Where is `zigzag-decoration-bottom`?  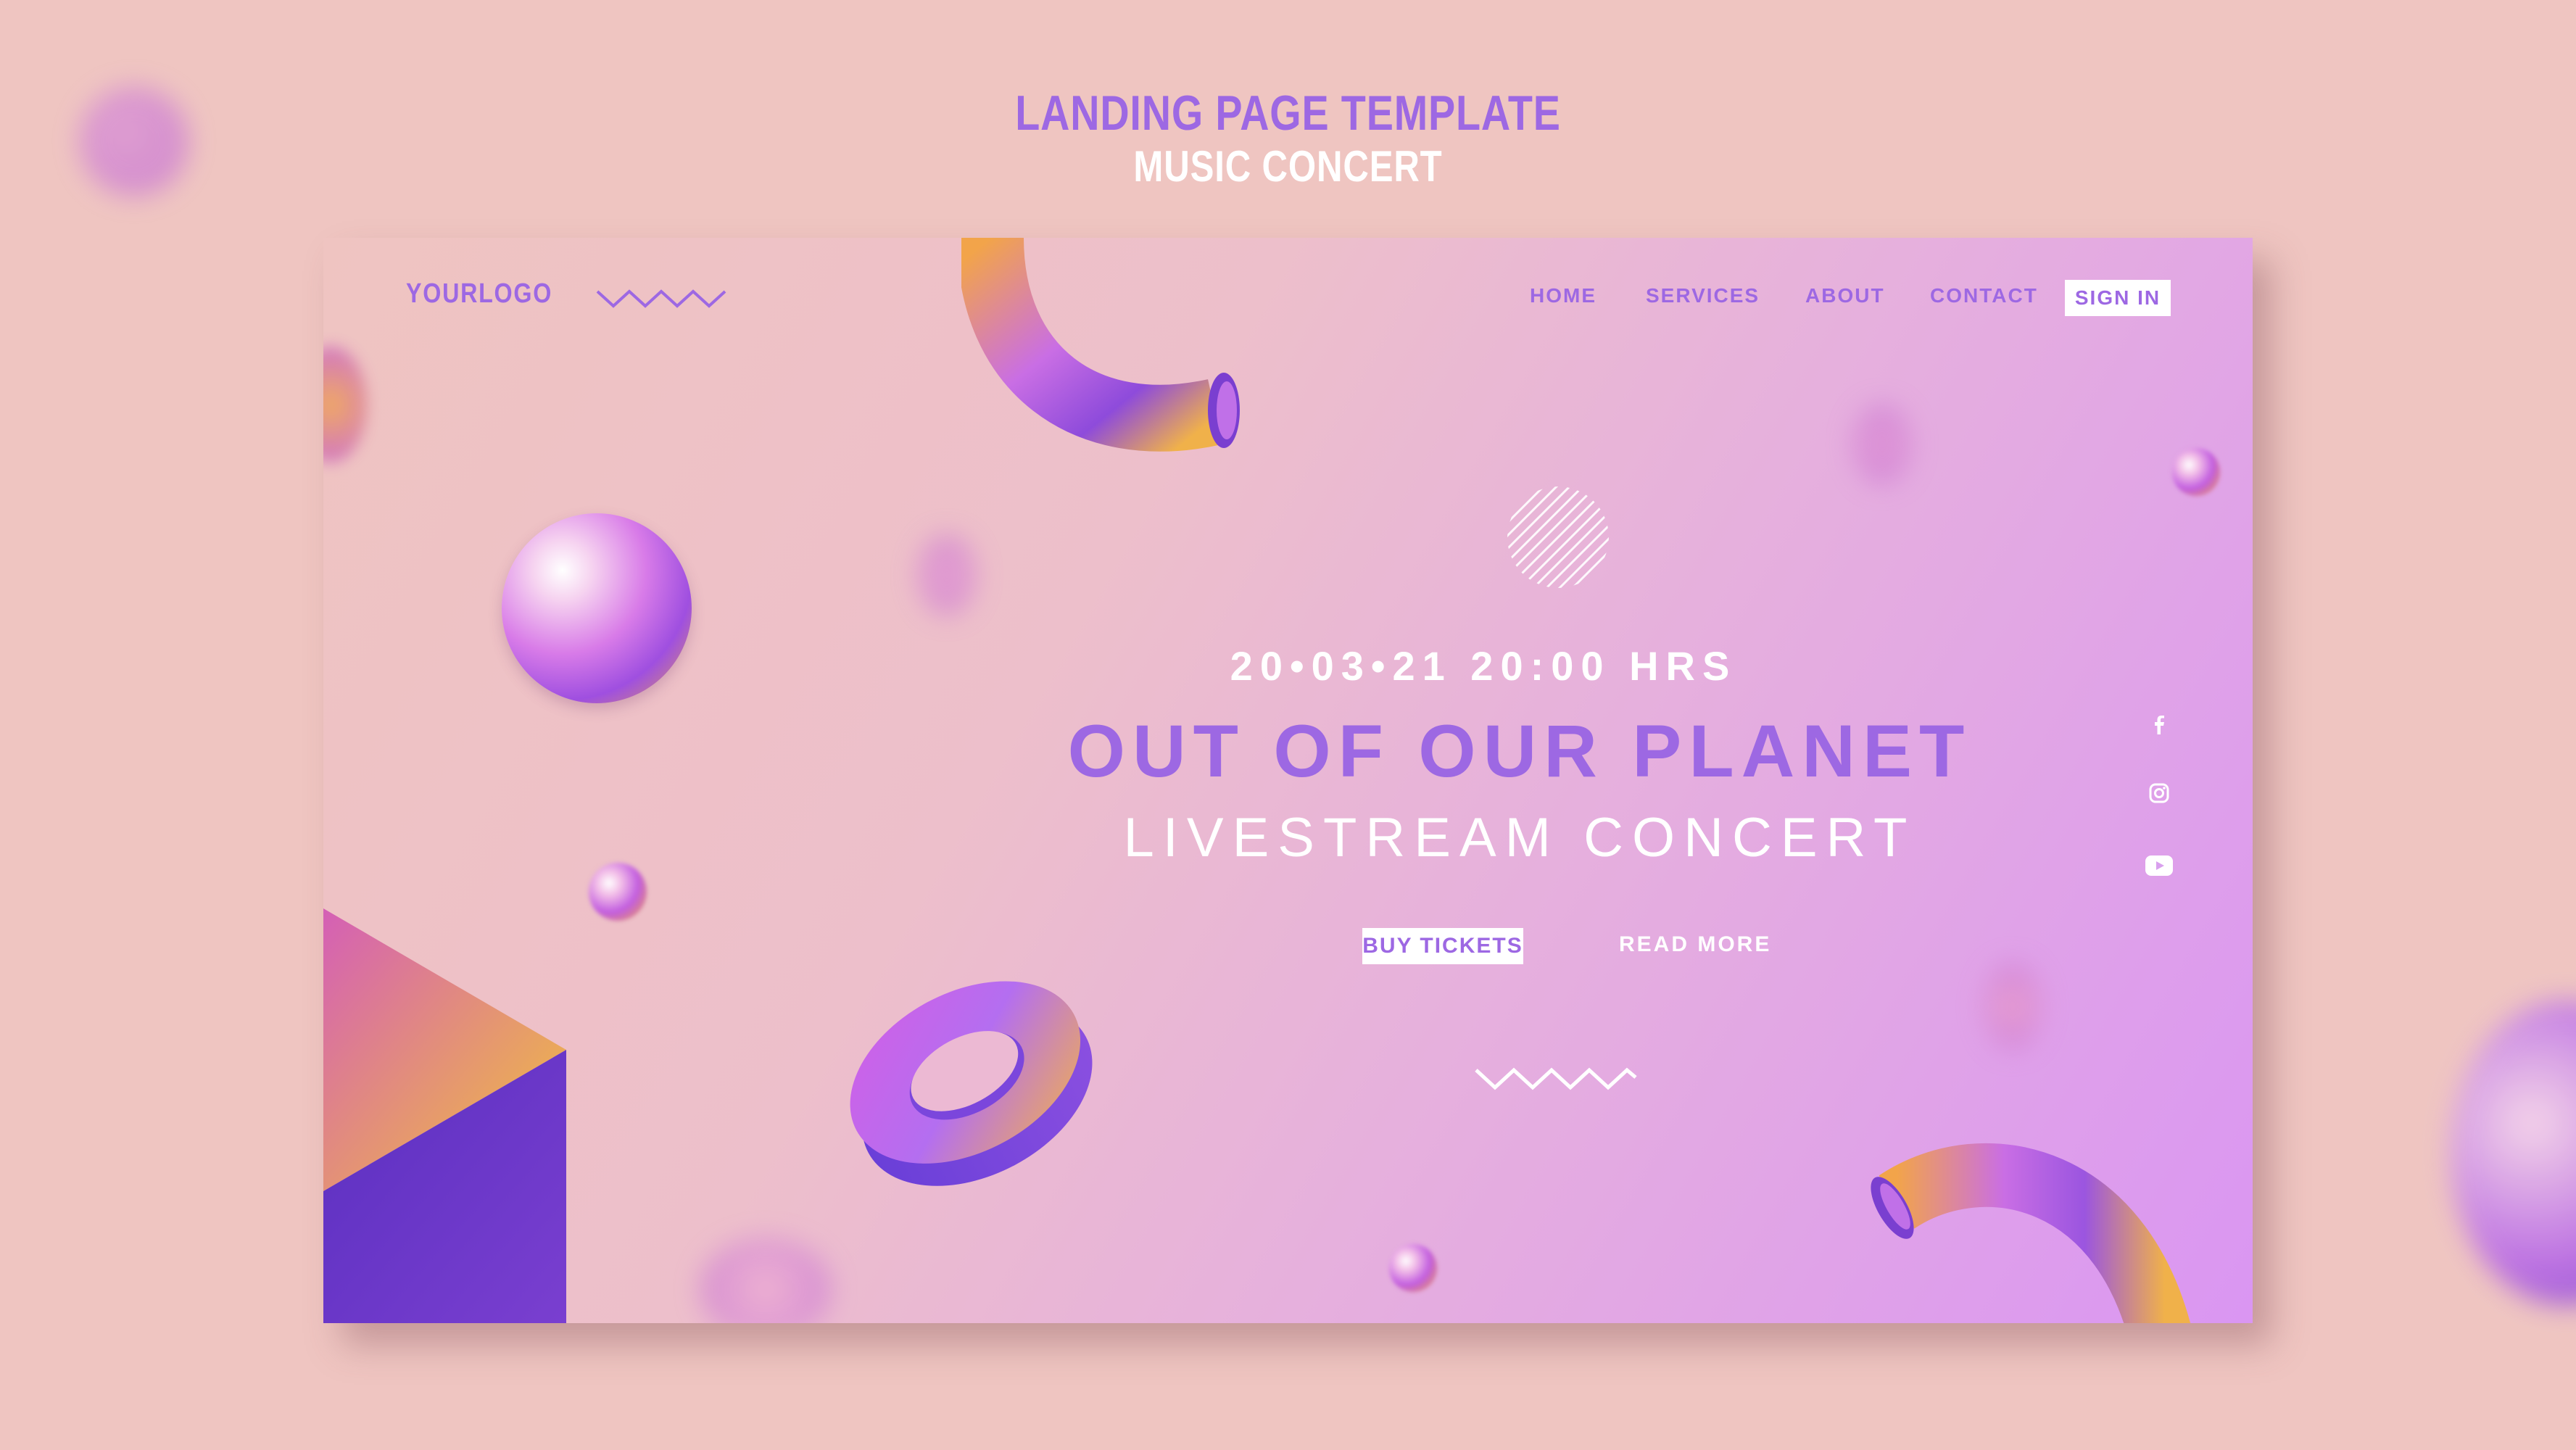 zigzag-decoration-bottom is located at coordinates (1556, 1078).